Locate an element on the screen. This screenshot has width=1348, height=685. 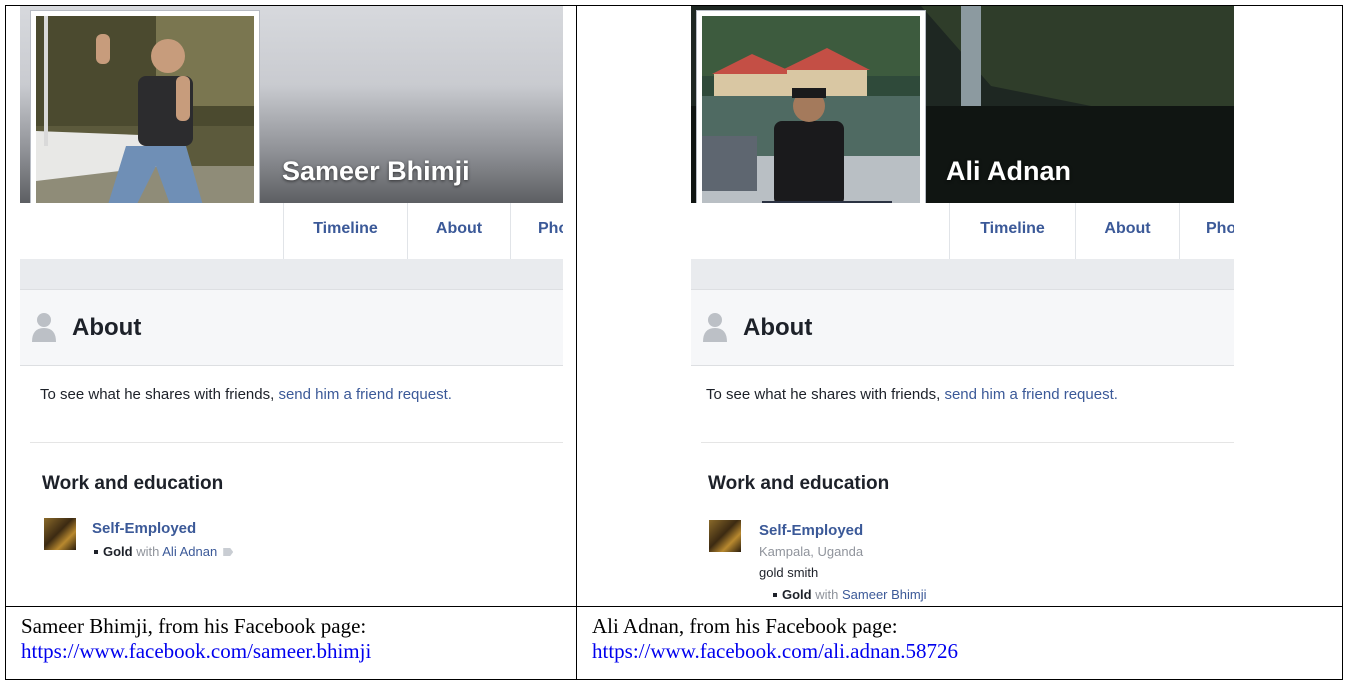
tag-icon is located at coordinates (228, 552).